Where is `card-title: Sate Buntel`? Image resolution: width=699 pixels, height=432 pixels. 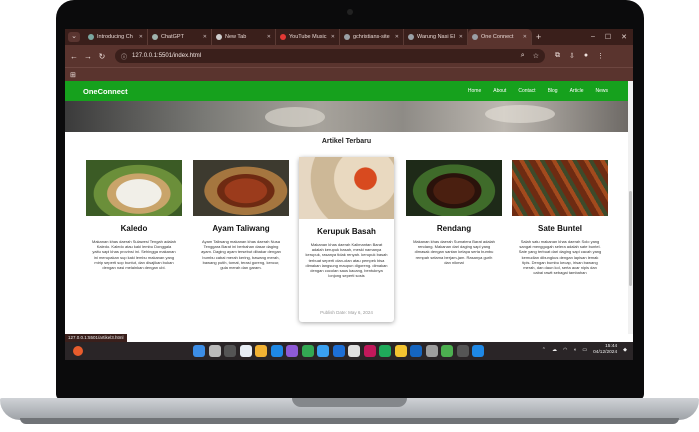 card-title: Sate Buntel is located at coordinates (559, 228).